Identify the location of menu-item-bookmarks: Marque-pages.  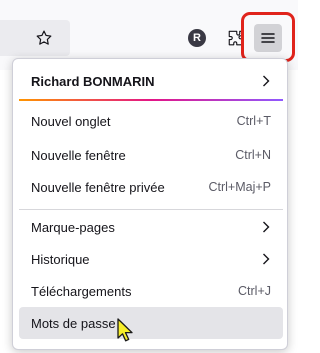
(151, 227).